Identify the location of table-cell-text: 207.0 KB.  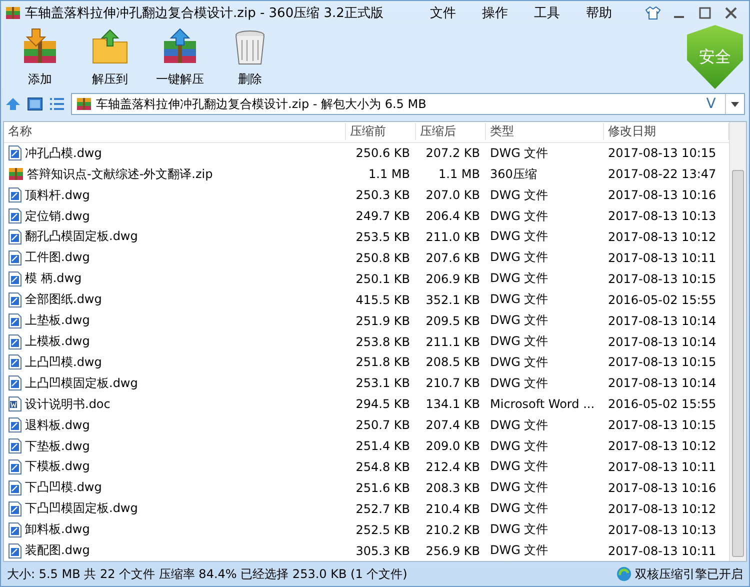
(452, 195).